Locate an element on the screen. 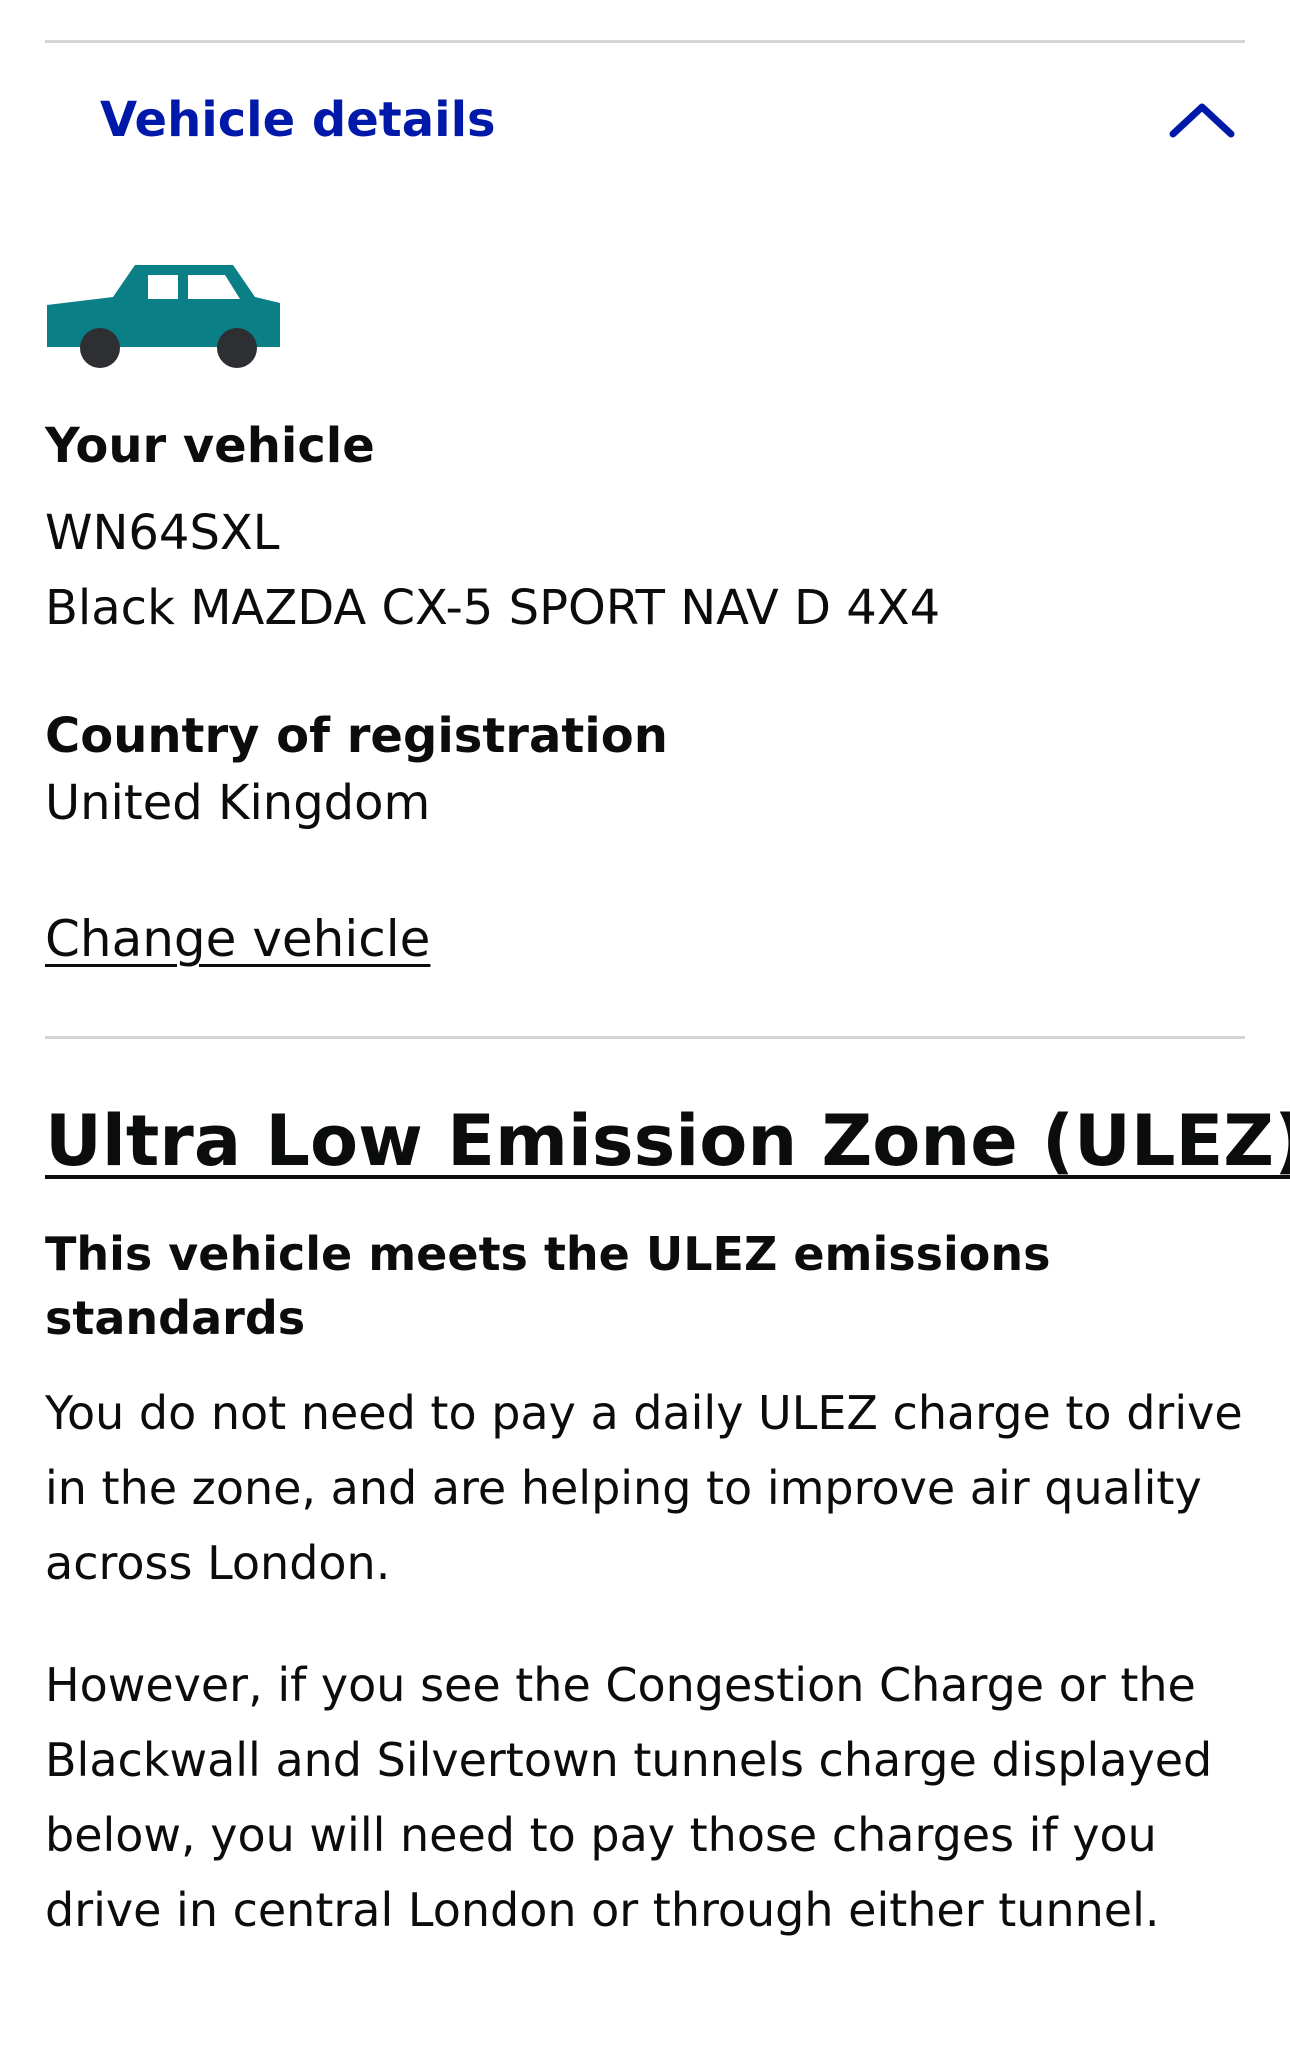 Image resolution: width=1290 pixels, height=2061 pixels. country-of-registration-value: United Kingdom is located at coordinates (238, 803).